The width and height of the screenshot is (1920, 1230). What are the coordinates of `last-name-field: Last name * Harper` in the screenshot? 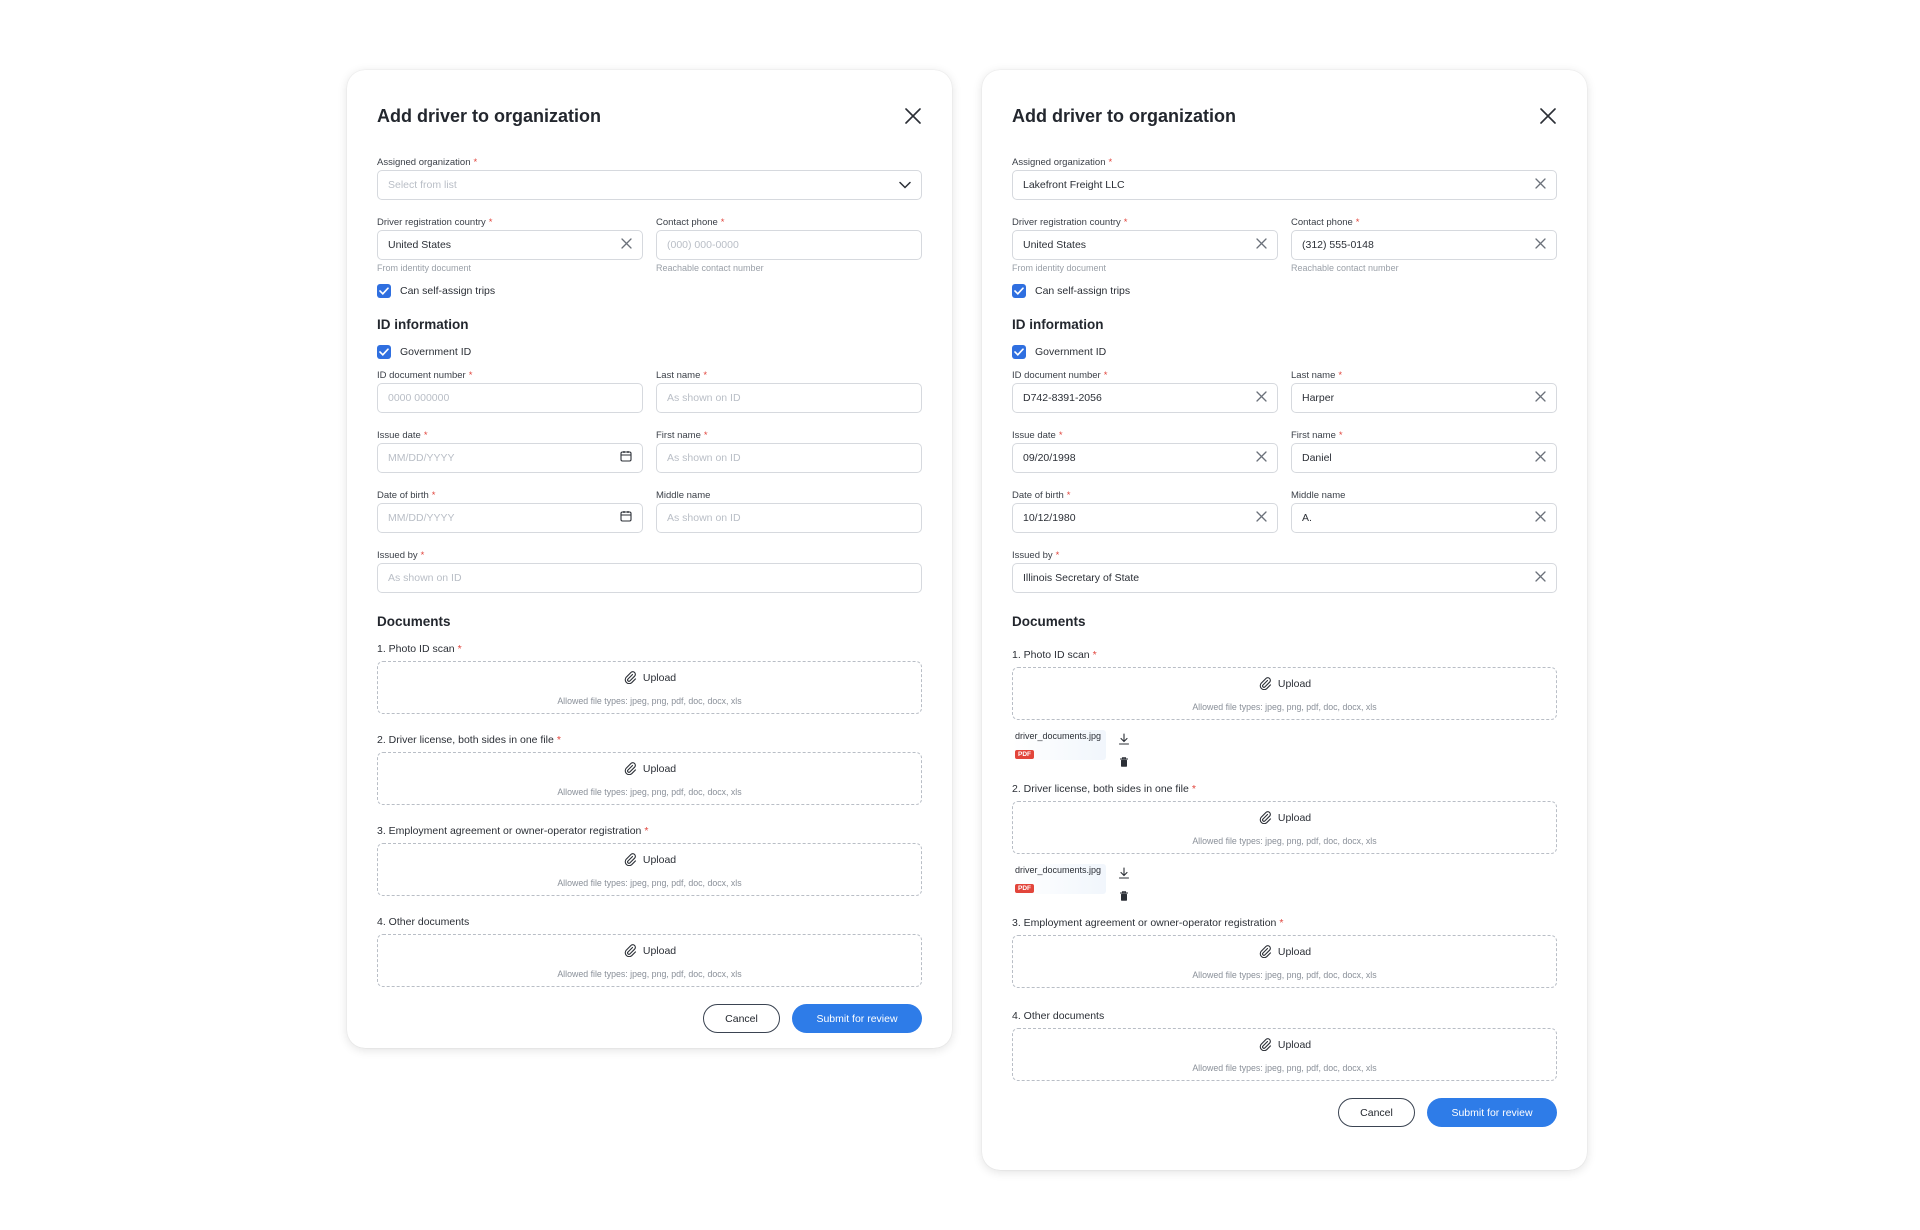 It's located at (1424, 391).